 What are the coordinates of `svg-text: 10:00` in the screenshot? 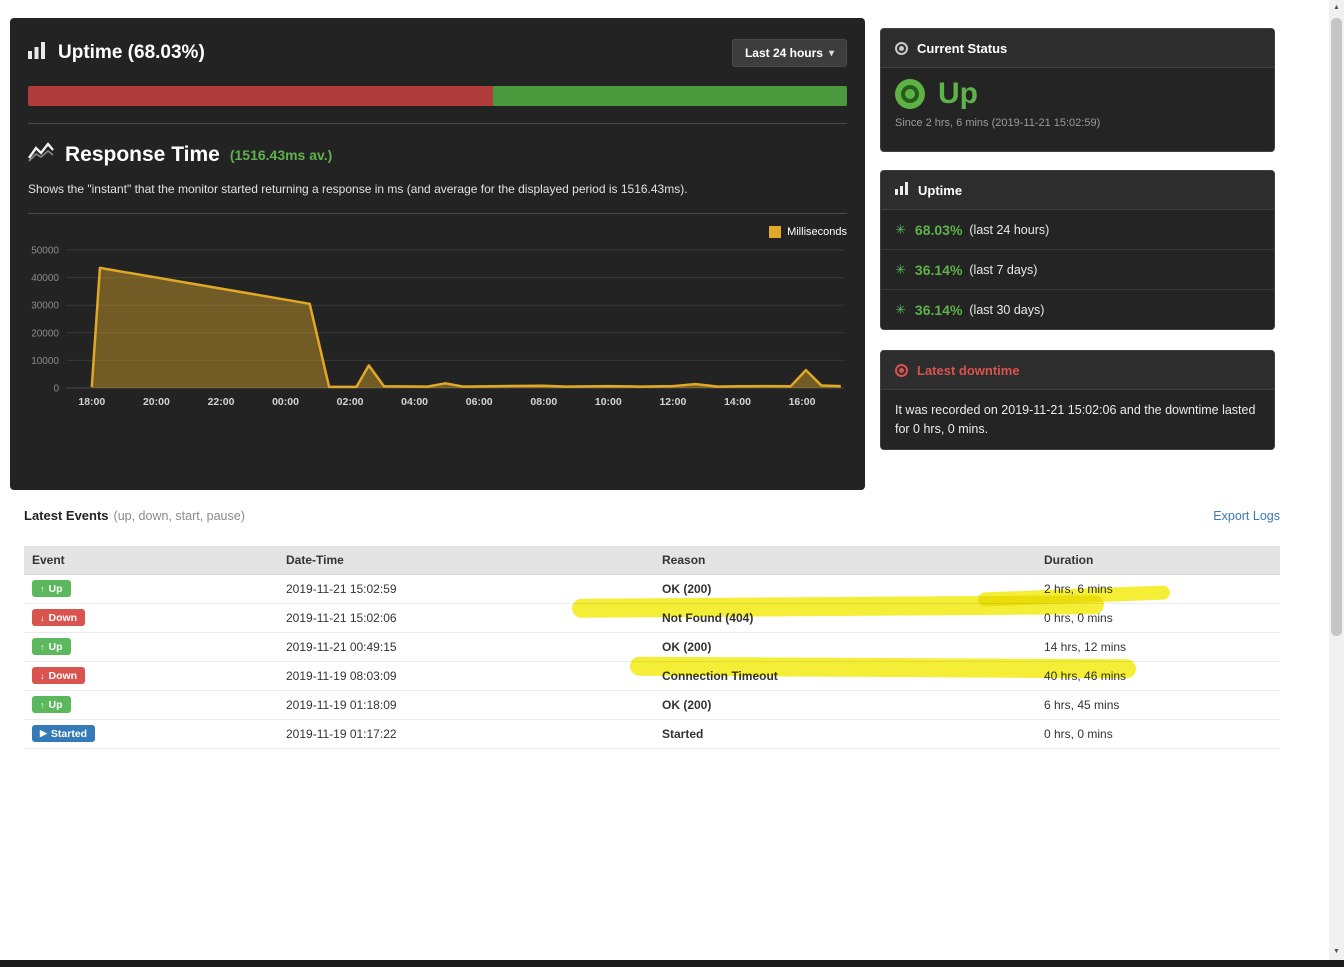 It's located at (608, 402).